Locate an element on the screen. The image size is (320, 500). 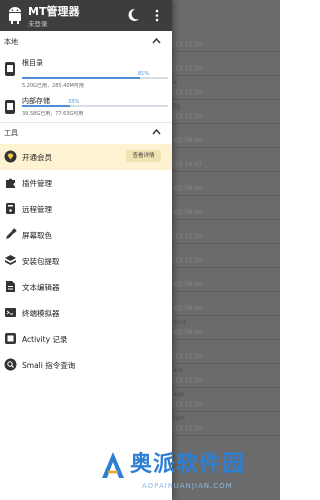
tool-smali-lookup: Smali 指令查询 is located at coordinates (86, 365).